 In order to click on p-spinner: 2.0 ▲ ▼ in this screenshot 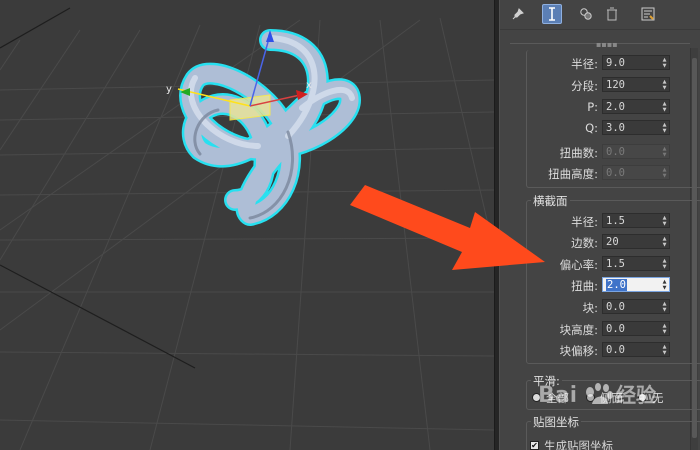, I will do `click(636, 106)`.